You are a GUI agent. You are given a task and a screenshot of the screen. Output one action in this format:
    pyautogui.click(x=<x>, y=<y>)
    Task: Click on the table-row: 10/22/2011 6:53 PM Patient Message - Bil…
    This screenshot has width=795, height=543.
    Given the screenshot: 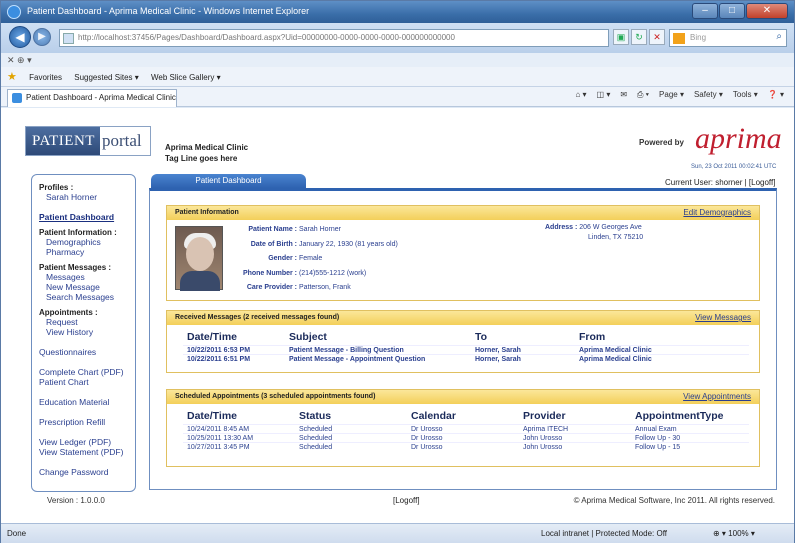 What is the action you would take?
    pyautogui.click(x=466, y=349)
    